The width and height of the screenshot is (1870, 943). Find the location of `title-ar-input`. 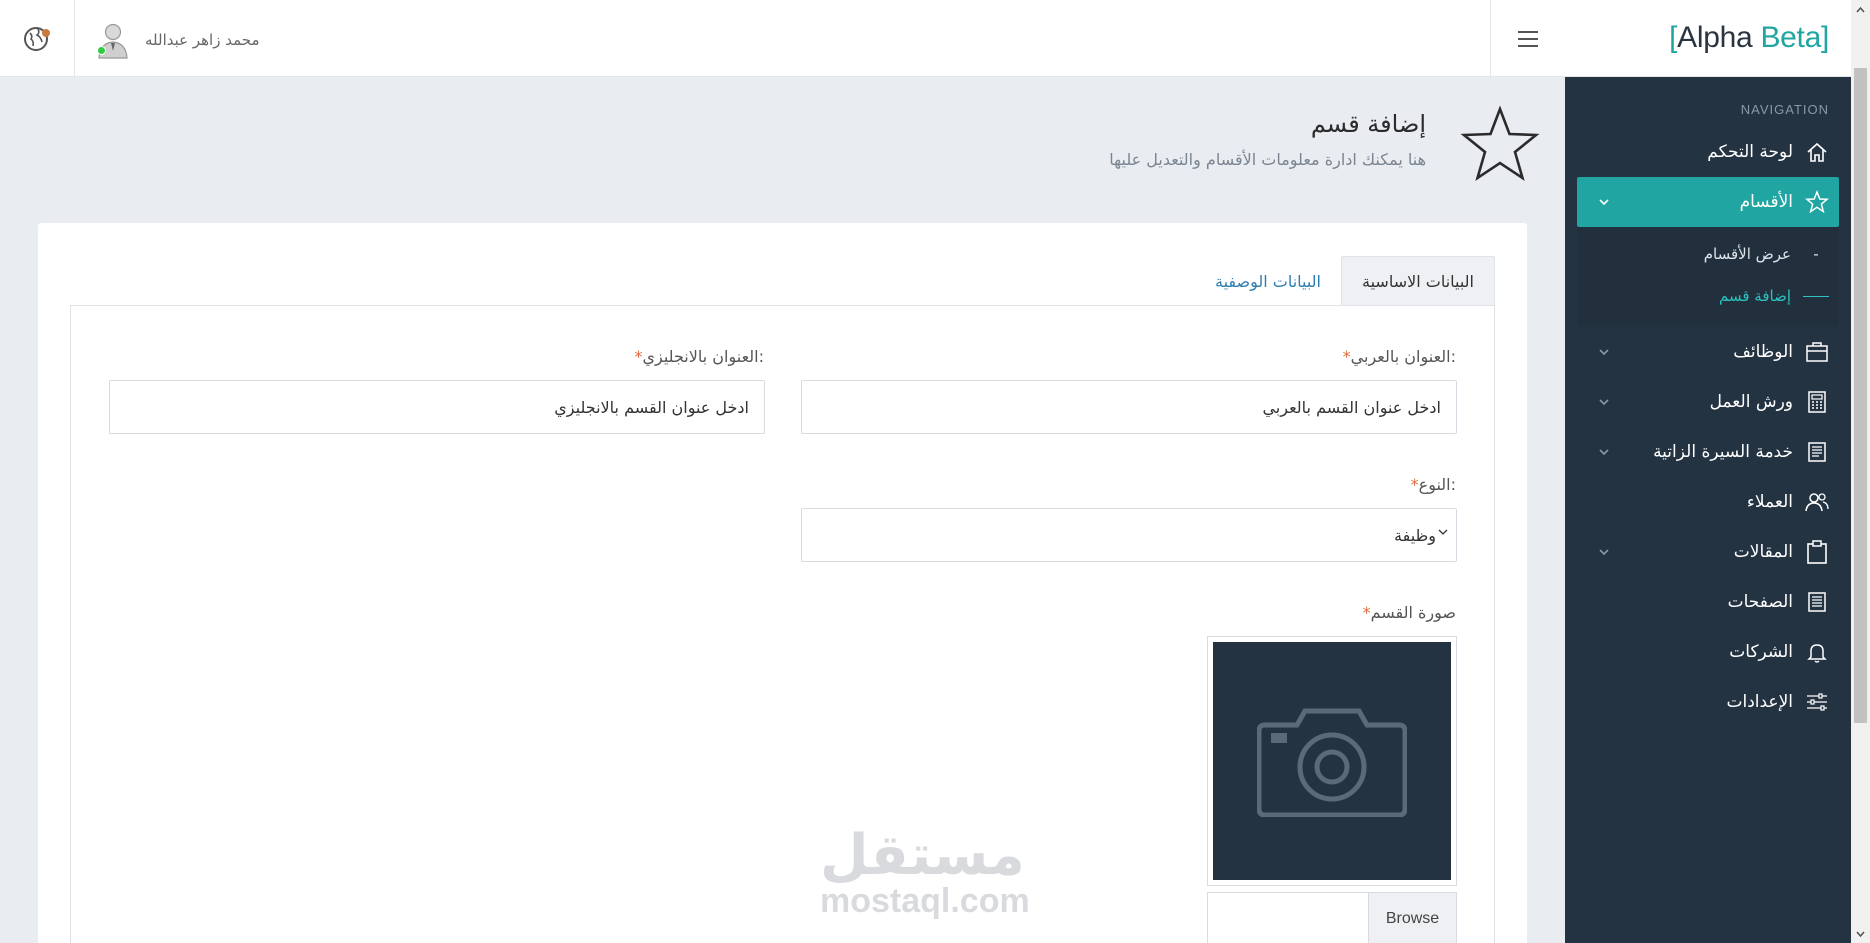

title-ar-input is located at coordinates (1129, 407).